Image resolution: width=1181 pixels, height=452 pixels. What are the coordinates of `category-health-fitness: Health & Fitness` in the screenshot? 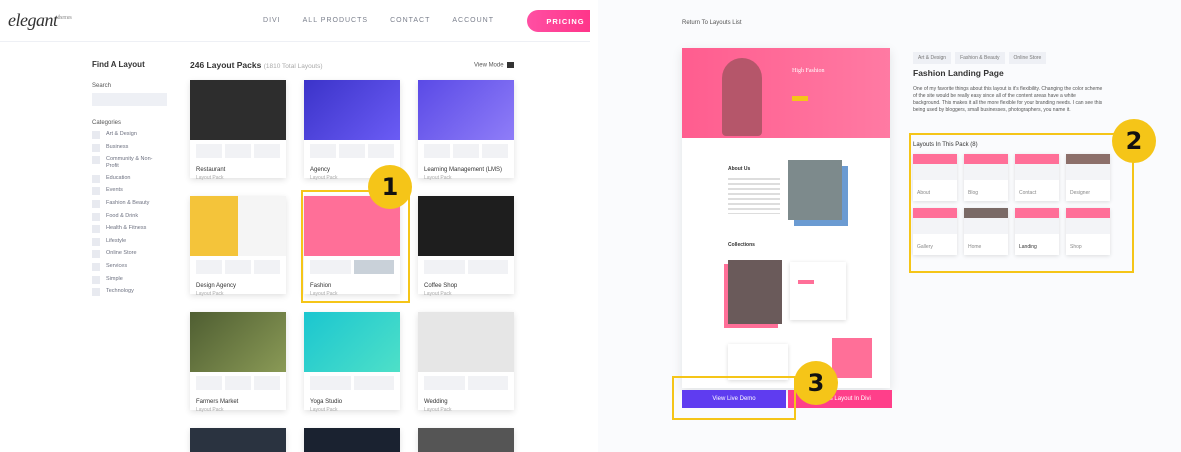 It's located at (132, 229).